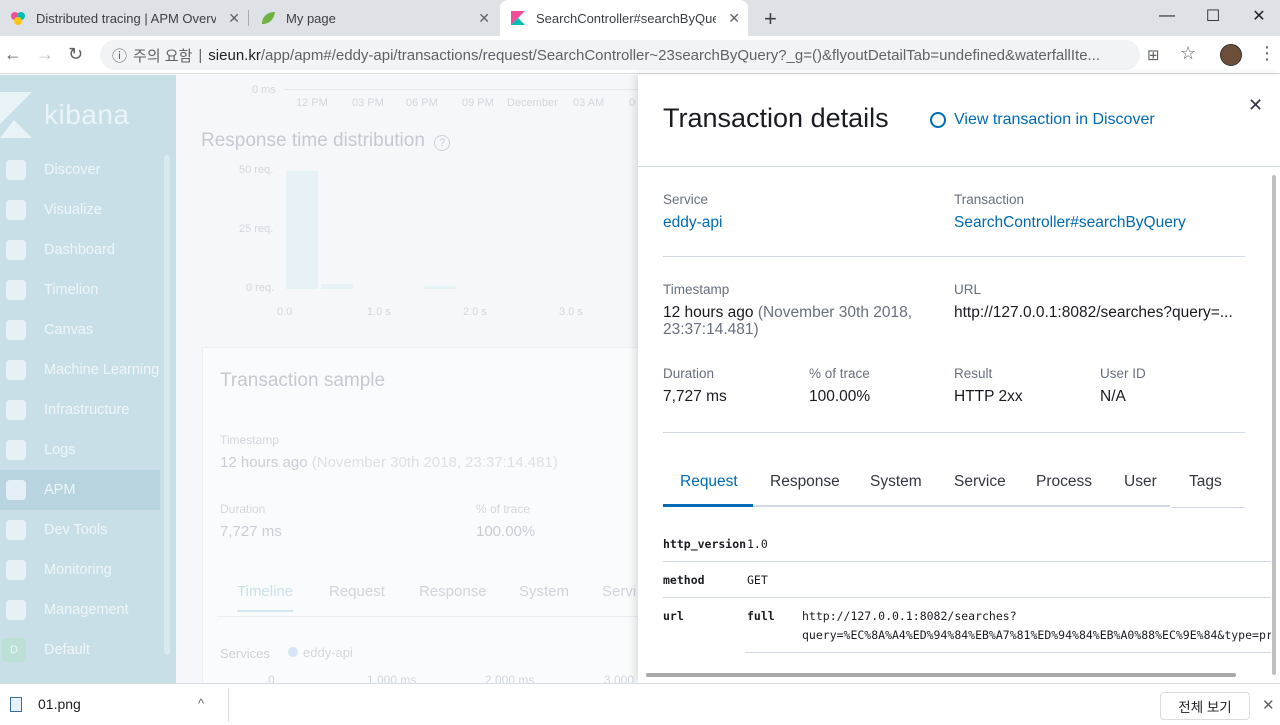  I want to click on active-tab-indicator, so click(708, 505).